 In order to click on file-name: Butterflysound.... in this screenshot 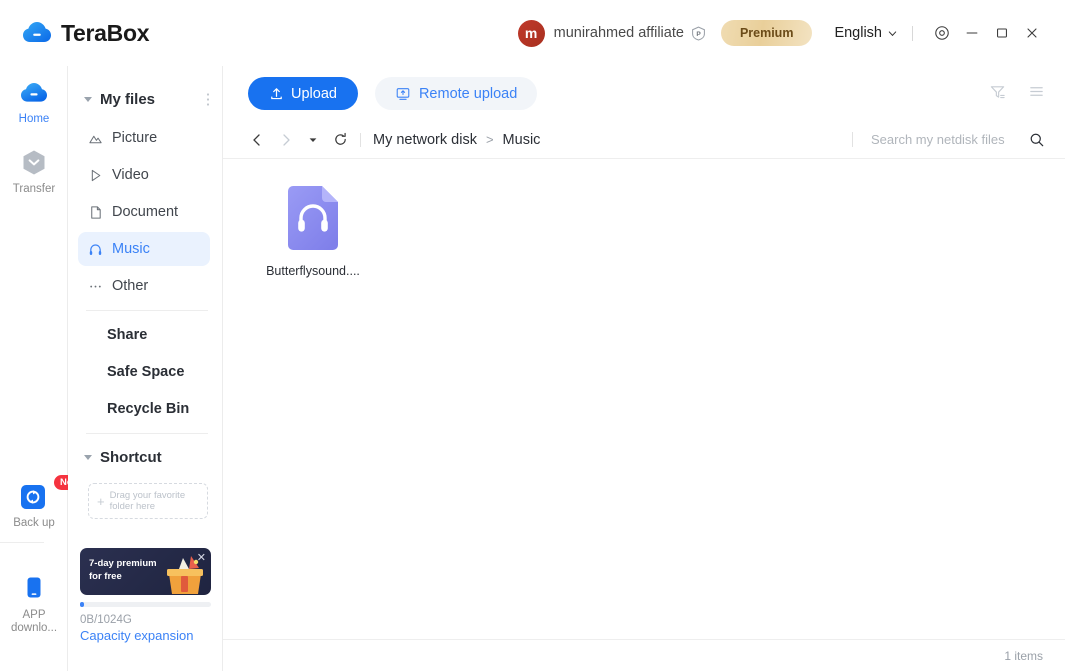, I will do `click(313, 271)`.